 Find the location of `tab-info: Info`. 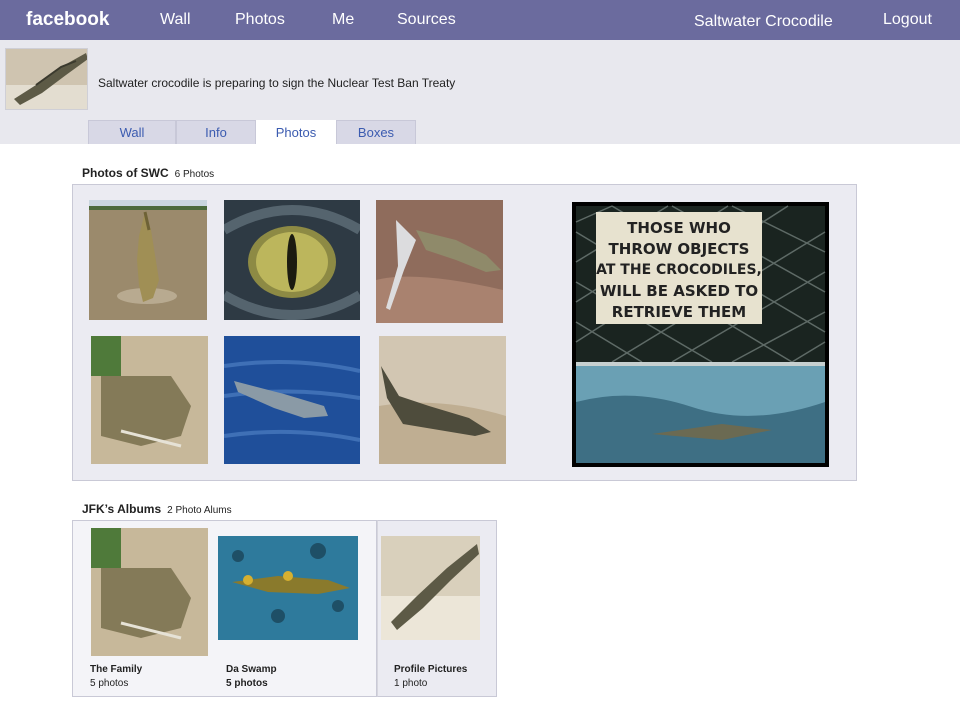

tab-info: Info is located at coordinates (216, 132).